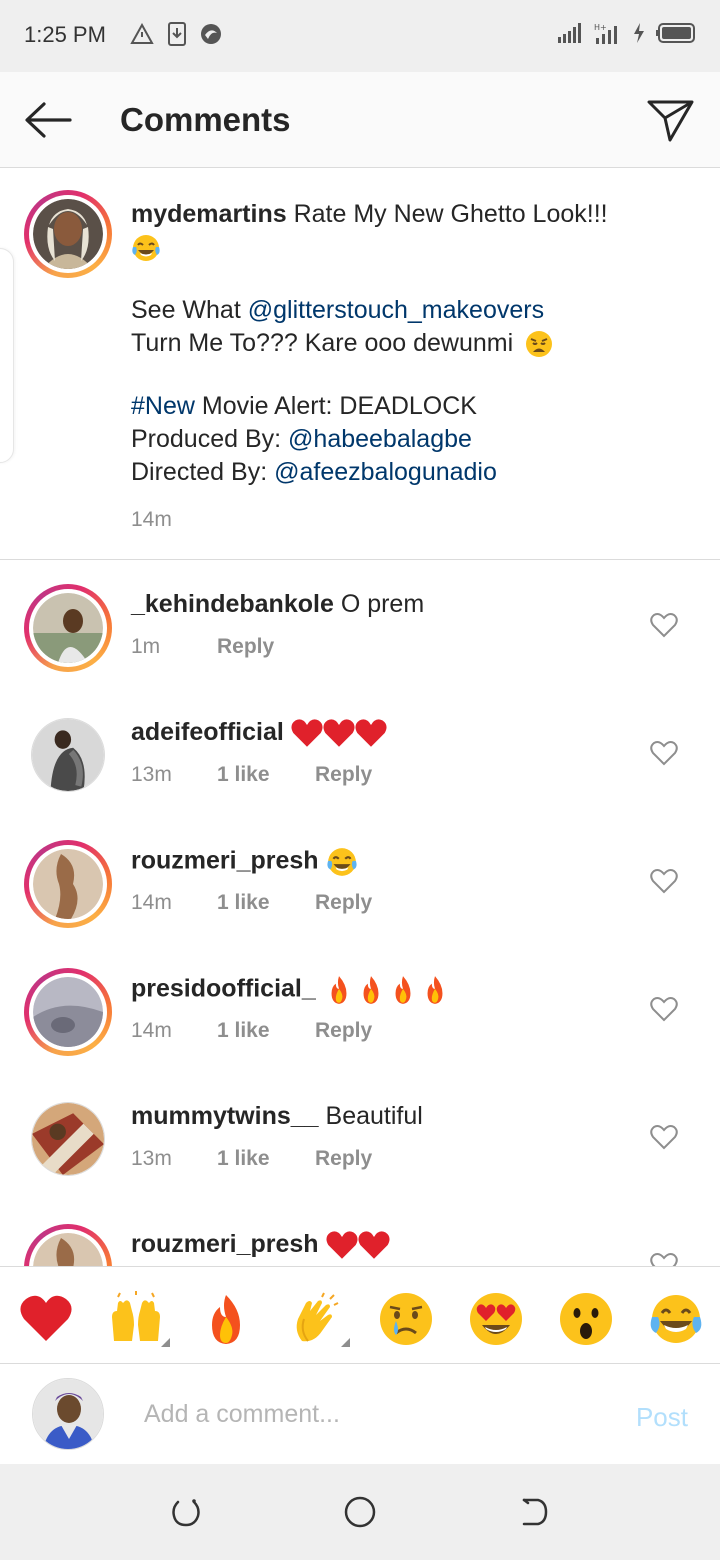  I want to click on home-icon, so click(360, 1512).